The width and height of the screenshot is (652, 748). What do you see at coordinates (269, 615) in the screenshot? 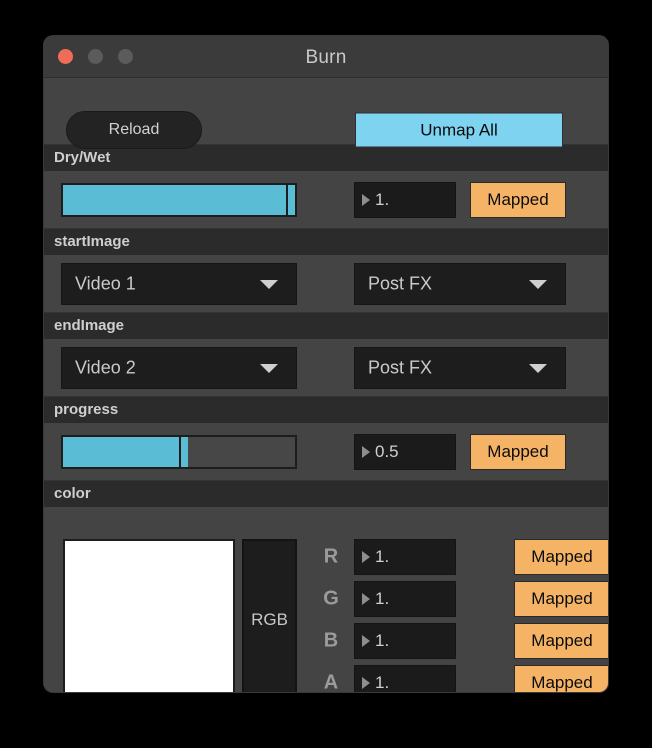
I see `color-mode-button: RGB` at bounding box center [269, 615].